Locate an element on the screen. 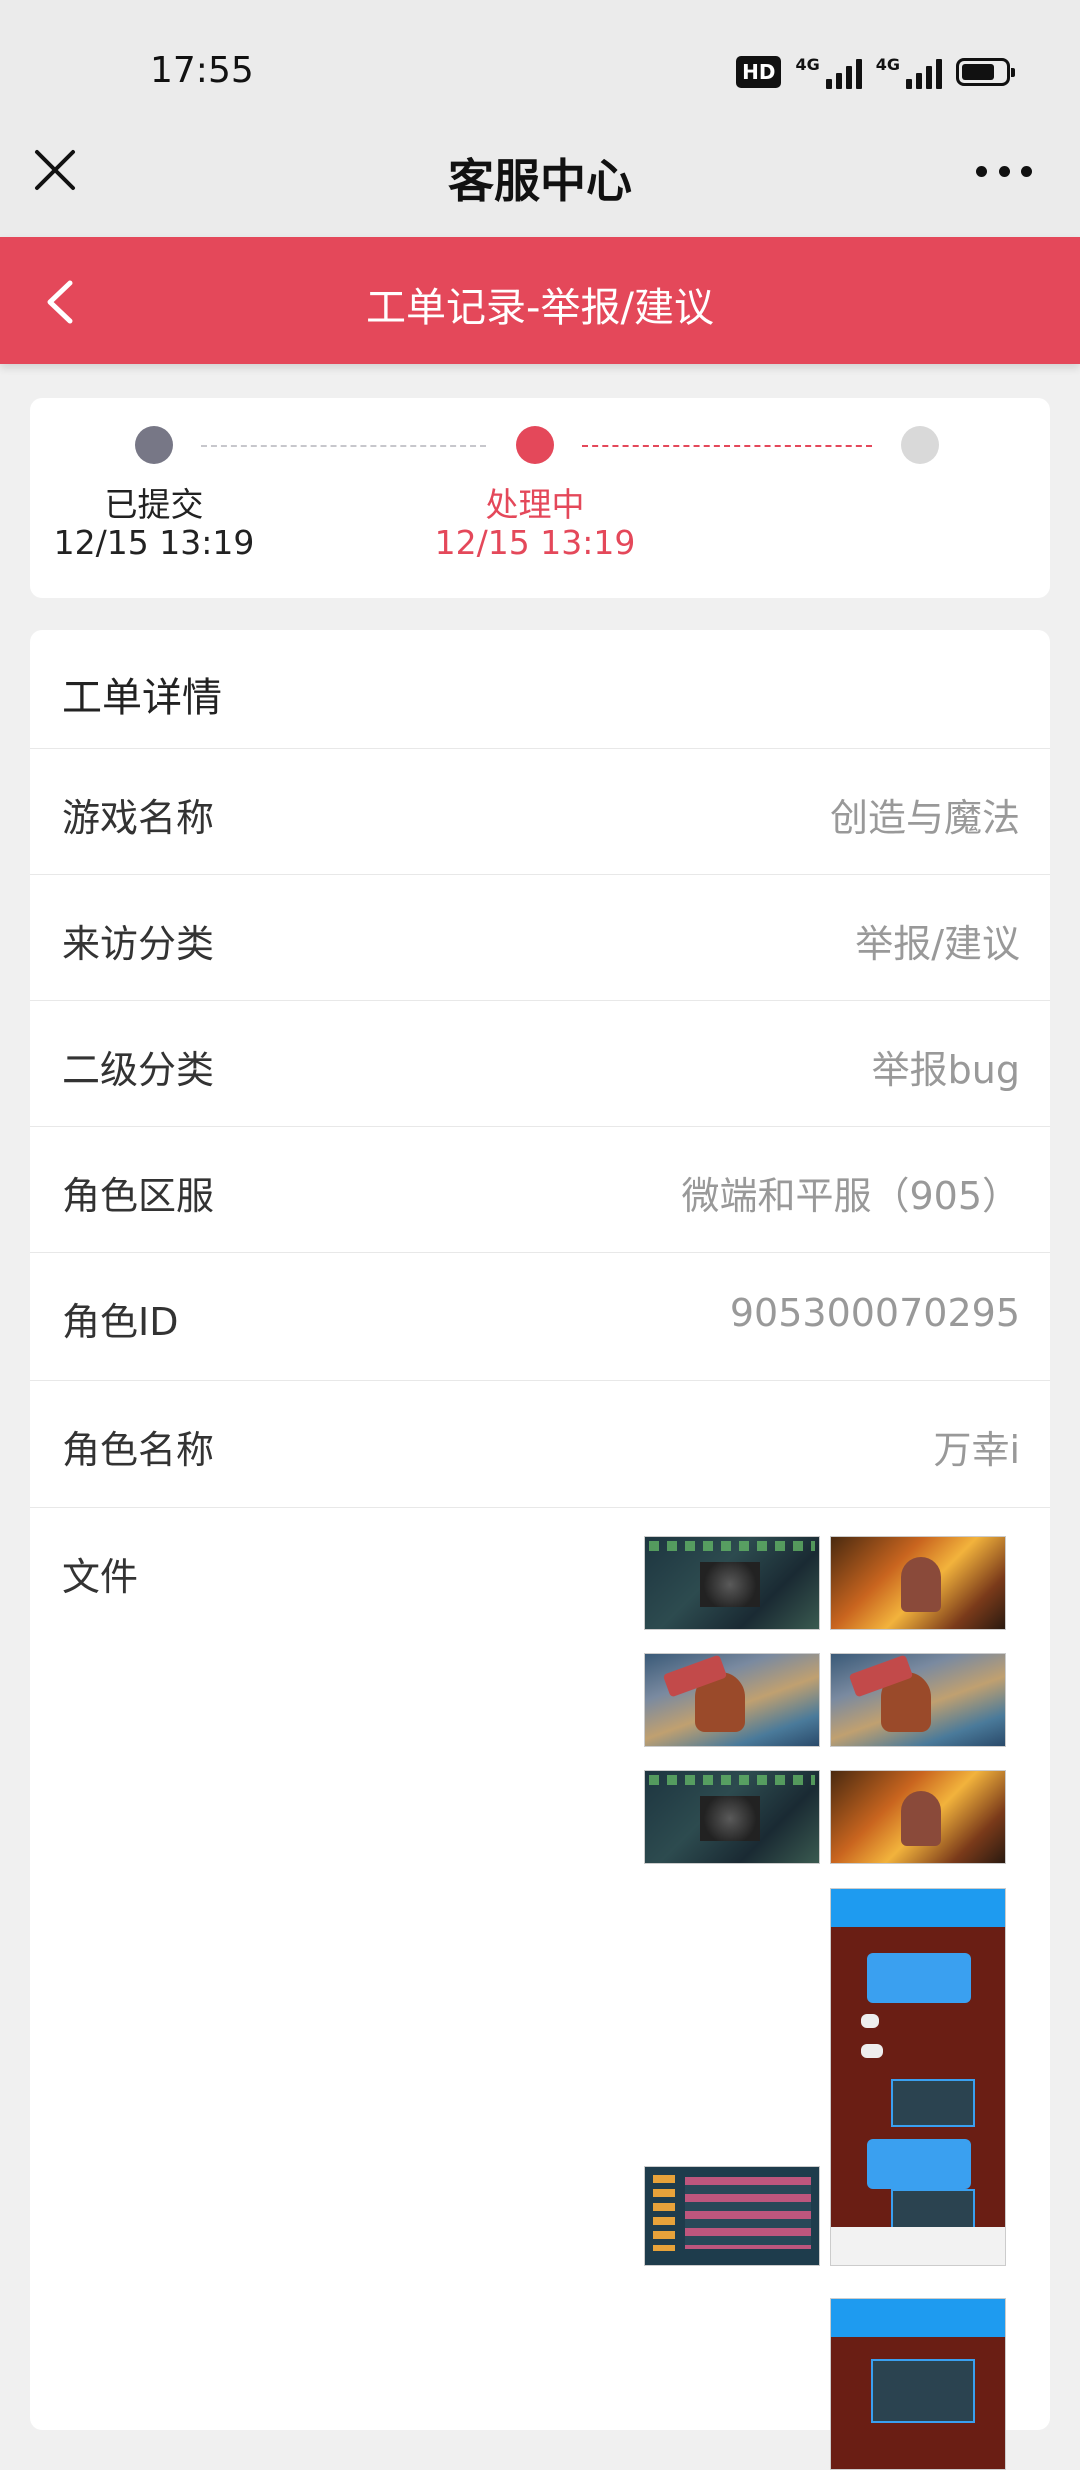 The image size is (1080, 2470). detail-row-game-name: 游戏名称 创造与魔法 is located at coordinates (540, 811).